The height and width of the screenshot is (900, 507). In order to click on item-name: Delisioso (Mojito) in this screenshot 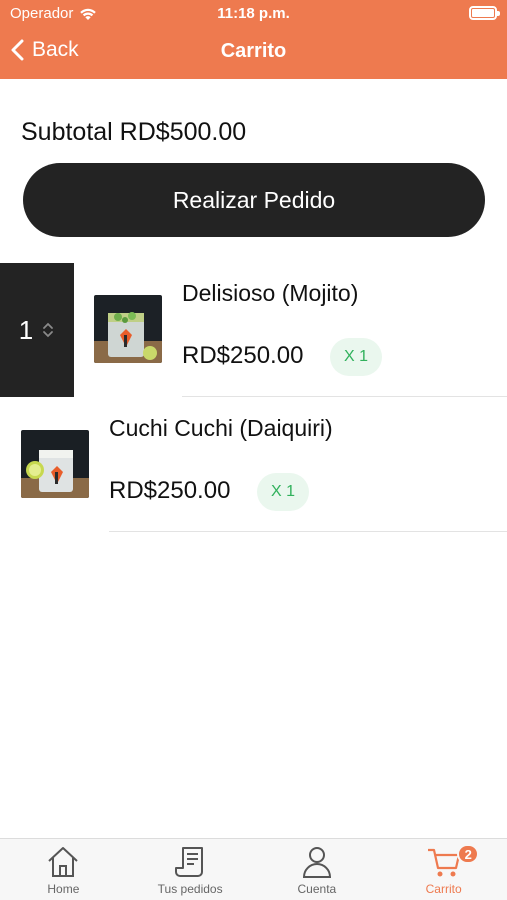, I will do `click(270, 293)`.